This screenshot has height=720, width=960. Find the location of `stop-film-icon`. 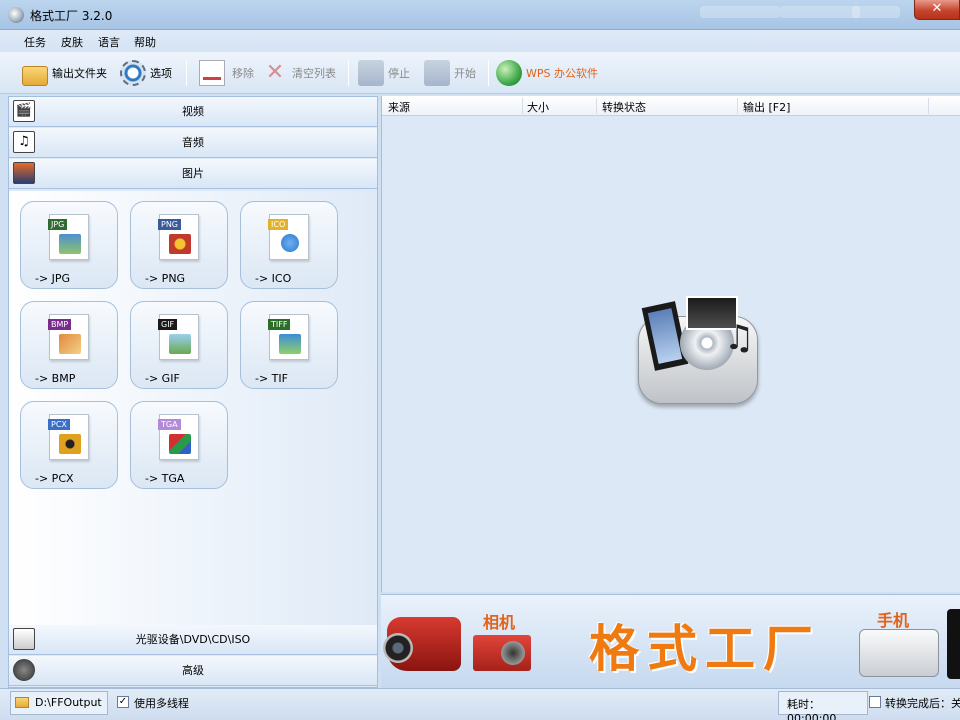

stop-film-icon is located at coordinates (371, 73).